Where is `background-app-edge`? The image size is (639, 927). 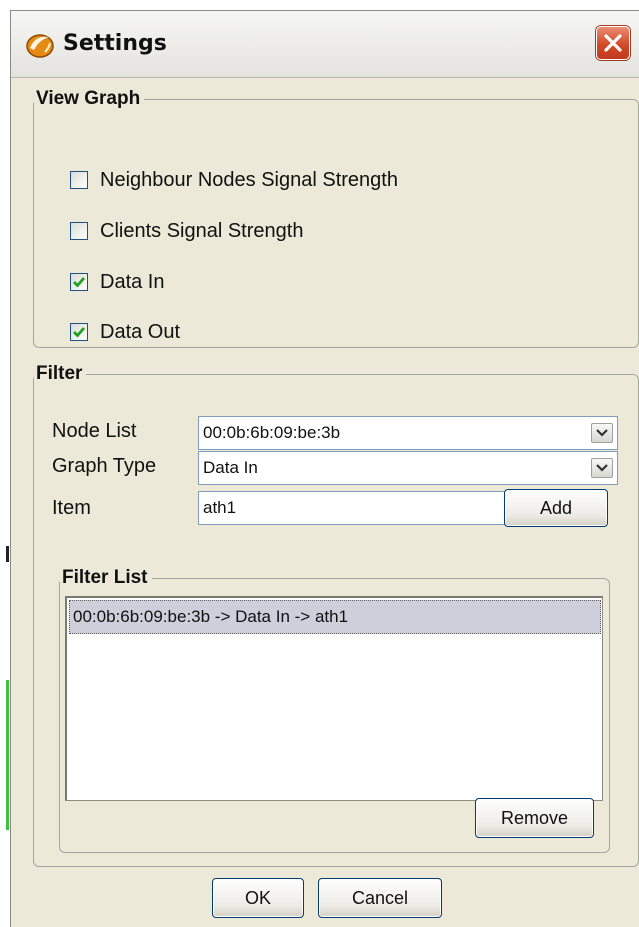 background-app-edge is located at coordinates (5, 463).